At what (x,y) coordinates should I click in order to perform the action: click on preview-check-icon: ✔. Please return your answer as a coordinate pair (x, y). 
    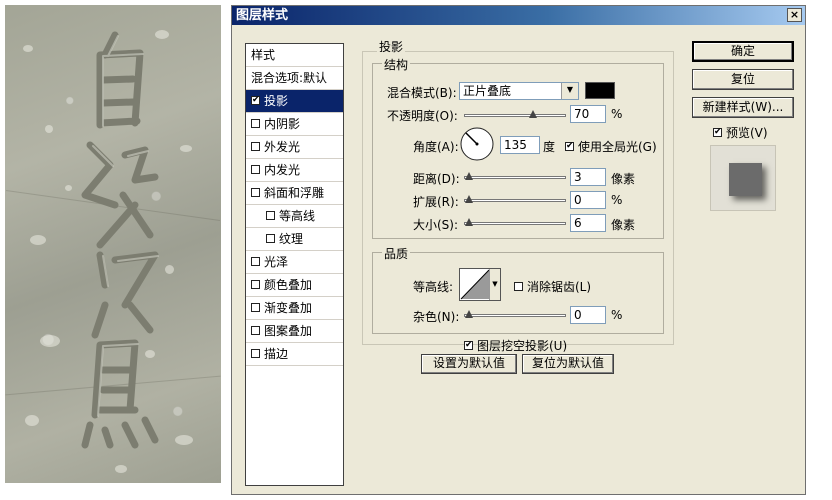
    Looking at the image, I should click on (717, 132).